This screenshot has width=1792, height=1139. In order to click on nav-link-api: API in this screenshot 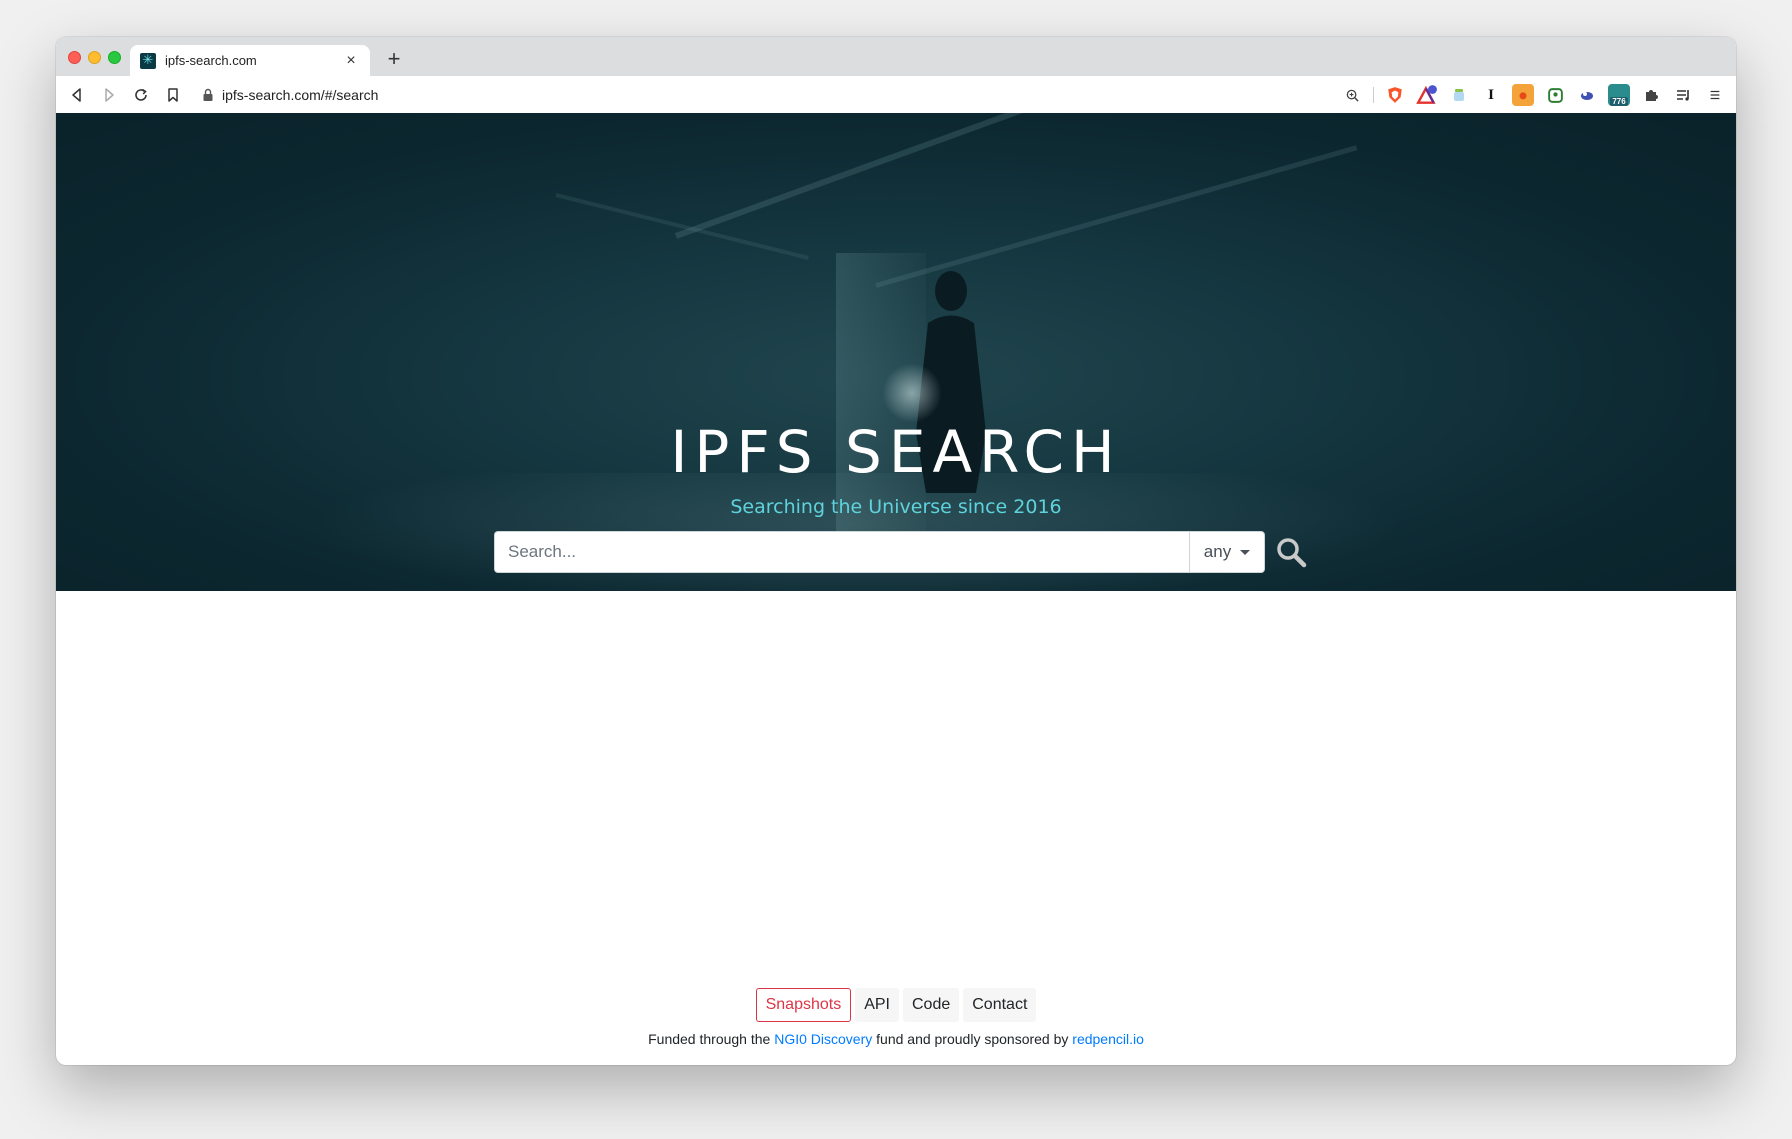, I will do `click(877, 1005)`.